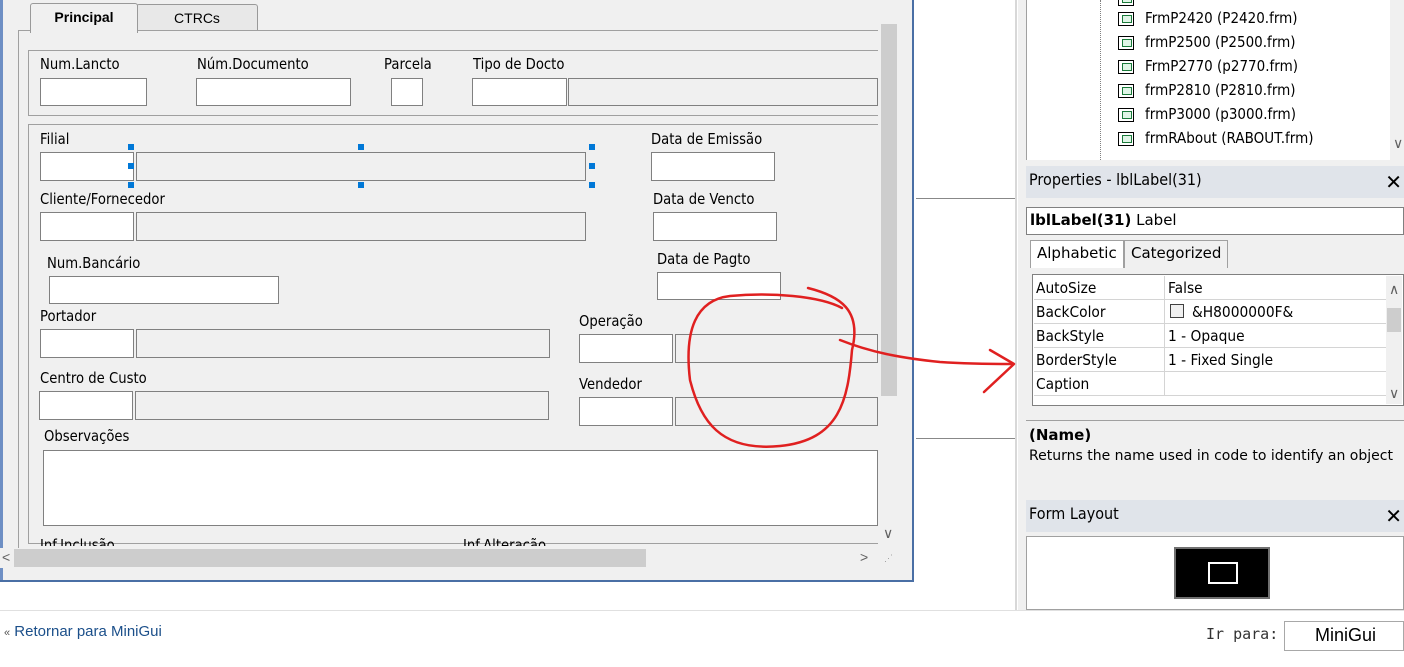  What do you see at coordinates (7, 633) in the screenshot?
I see `double-chevron-left-icon: «` at bounding box center [7, 633].